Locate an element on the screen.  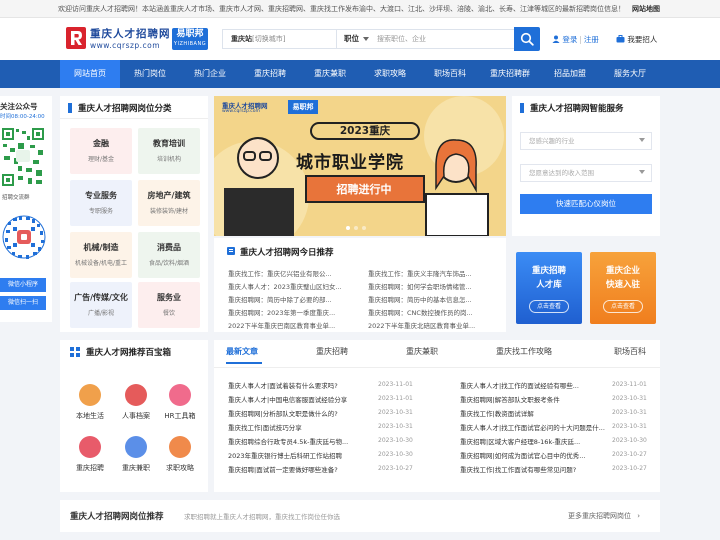
jobs-icon is located at coordinates (90, 447).